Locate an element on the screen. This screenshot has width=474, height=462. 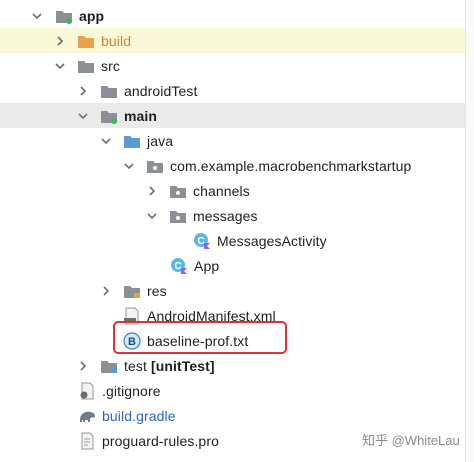
tree-label-app: app is located at coordinates (92, 15).